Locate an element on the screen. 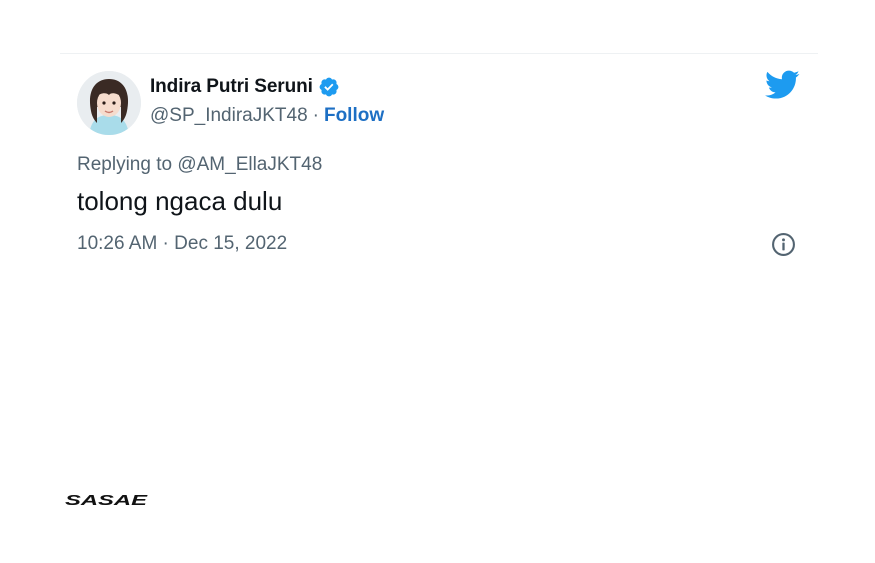  verified-badge-icon is located at coordinates (329, 87).